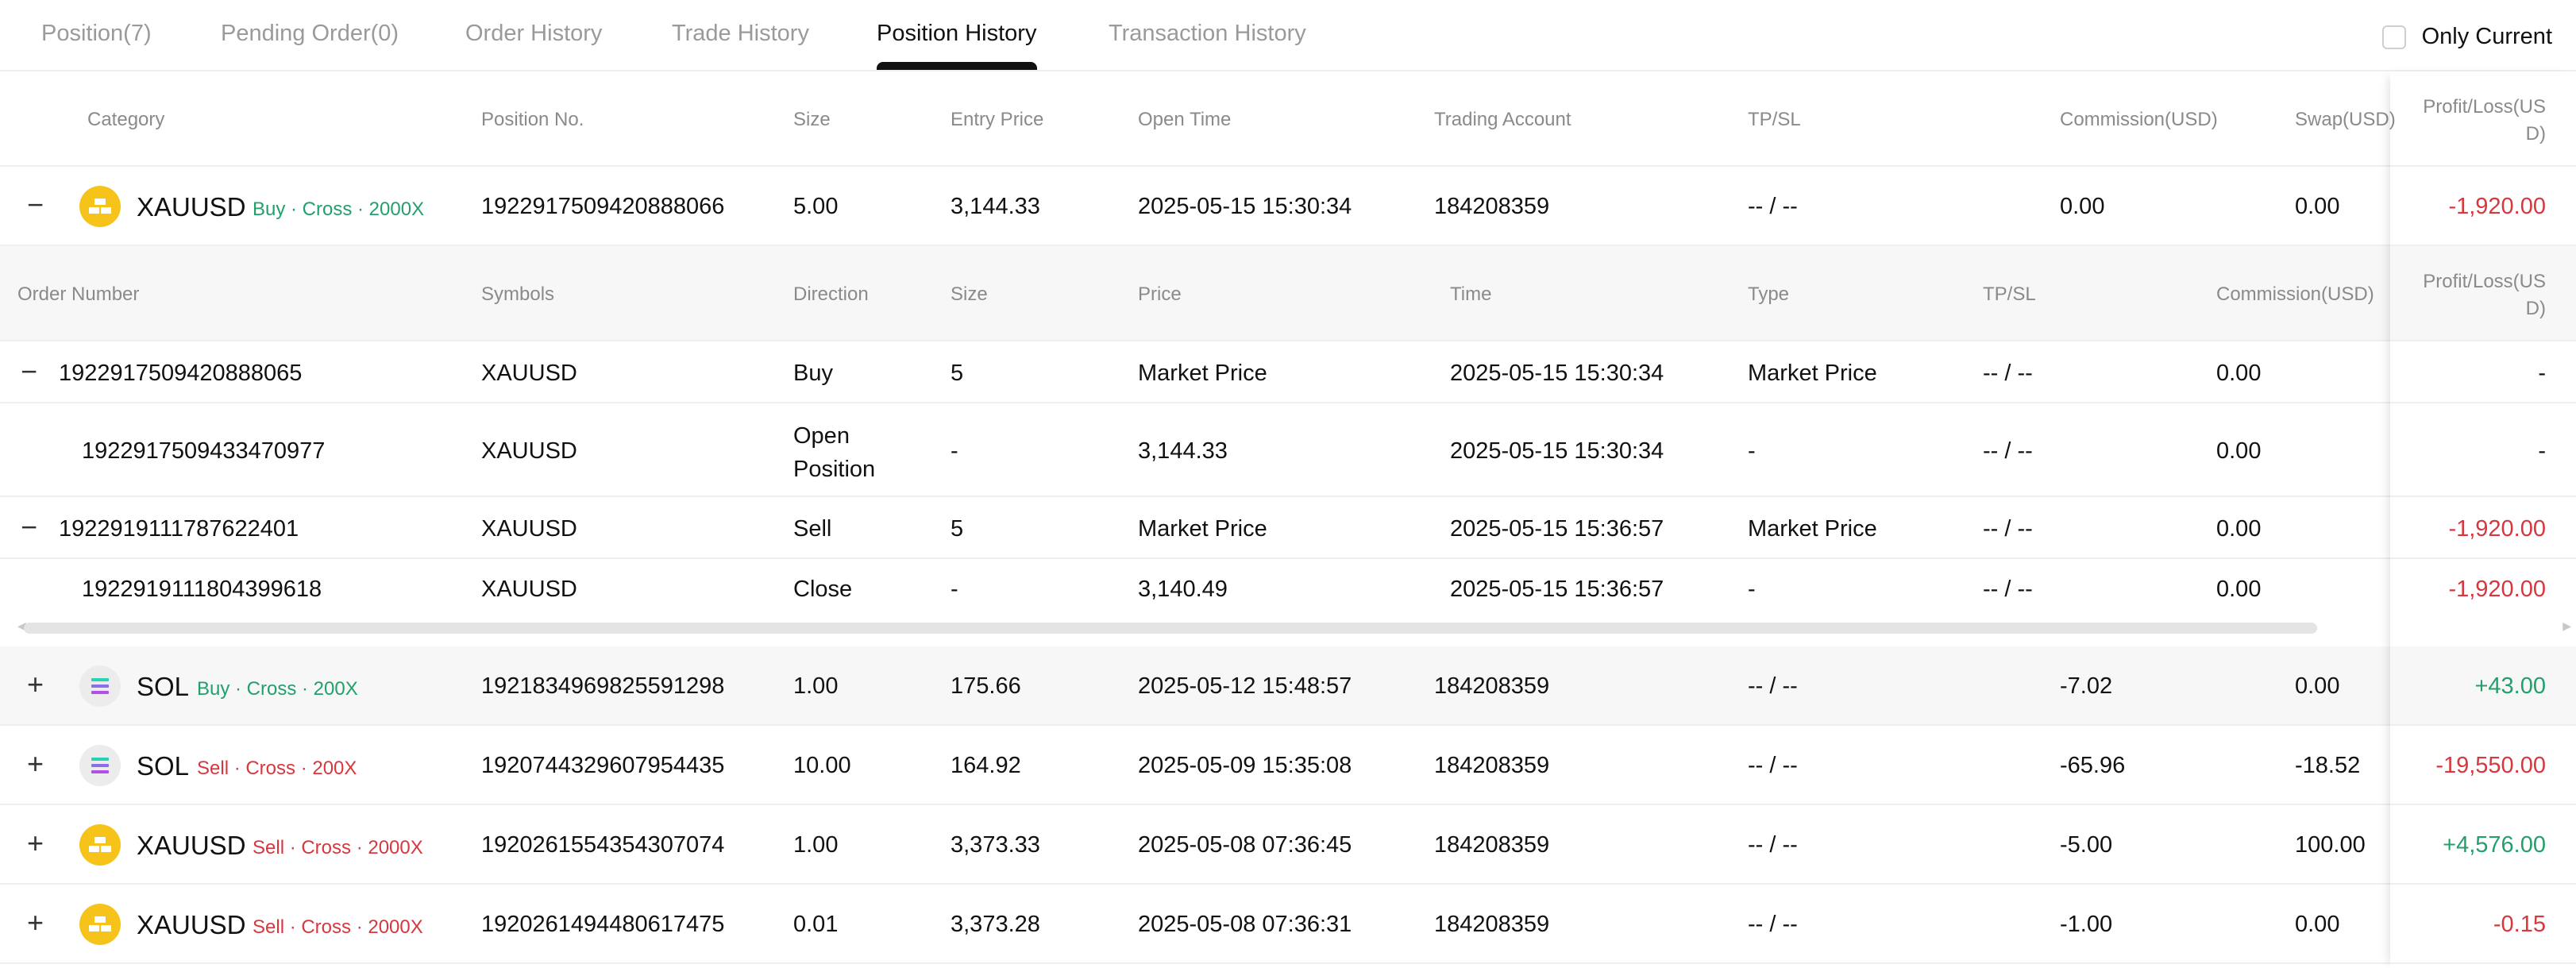  Describe the element at coordinates (812, 119) in the screenshot. I see `header-size: Size` at that location.